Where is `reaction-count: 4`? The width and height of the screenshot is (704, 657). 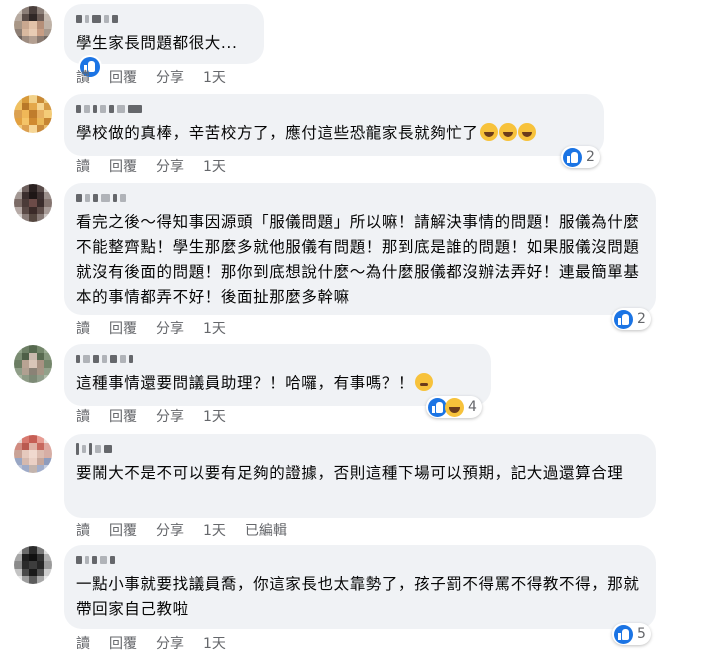 reaction-count: 4 is located at coordinates (472, 407).